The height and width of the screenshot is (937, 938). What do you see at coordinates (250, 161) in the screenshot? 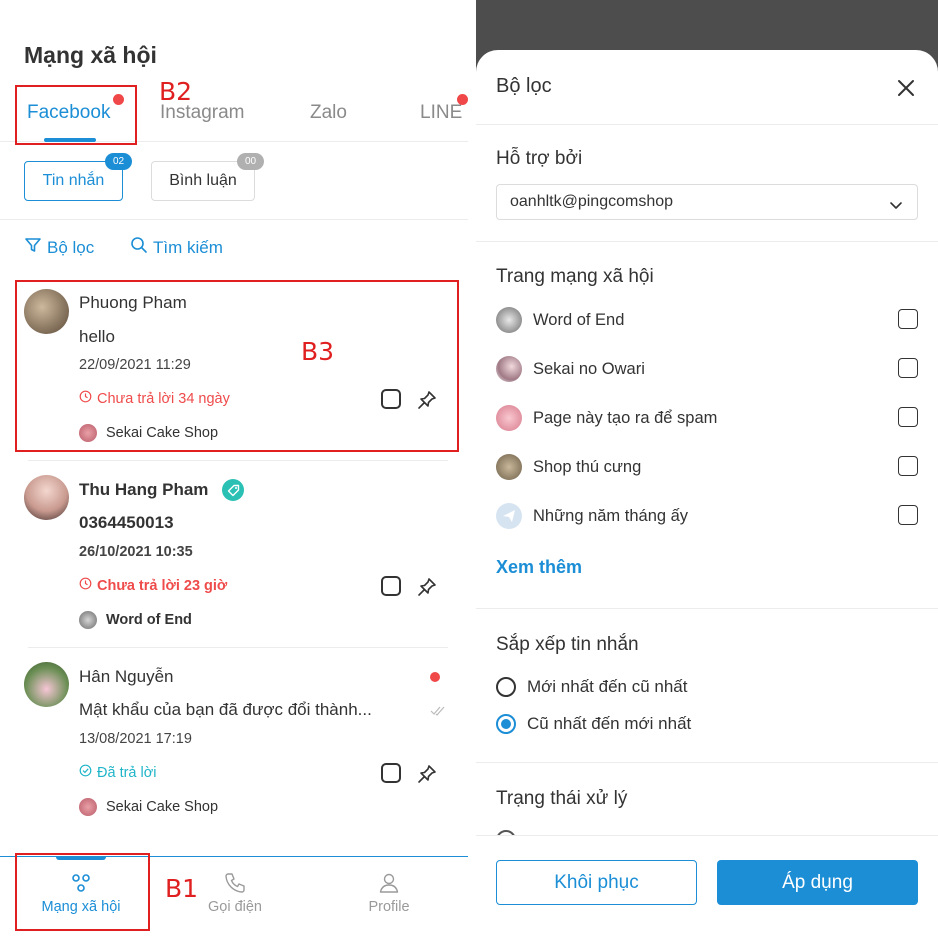
I see `comments-count-badge: 00` at bounding box center [250, 161].